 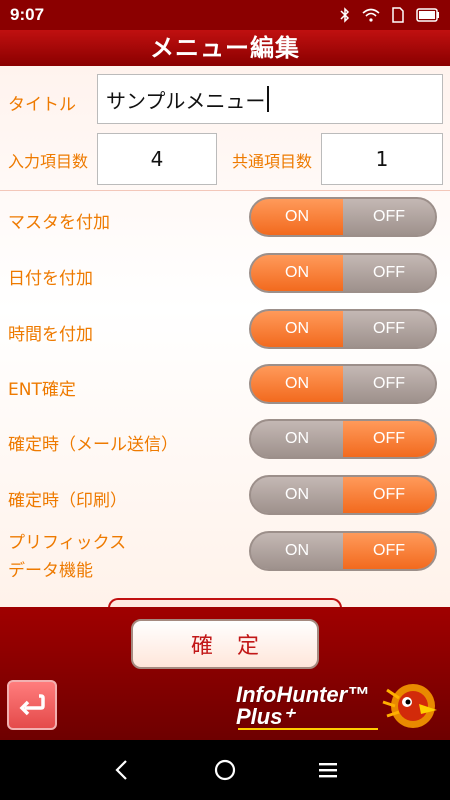 I want to click on title-input-value: サンプルメニュー, so click(x=186, y=100).